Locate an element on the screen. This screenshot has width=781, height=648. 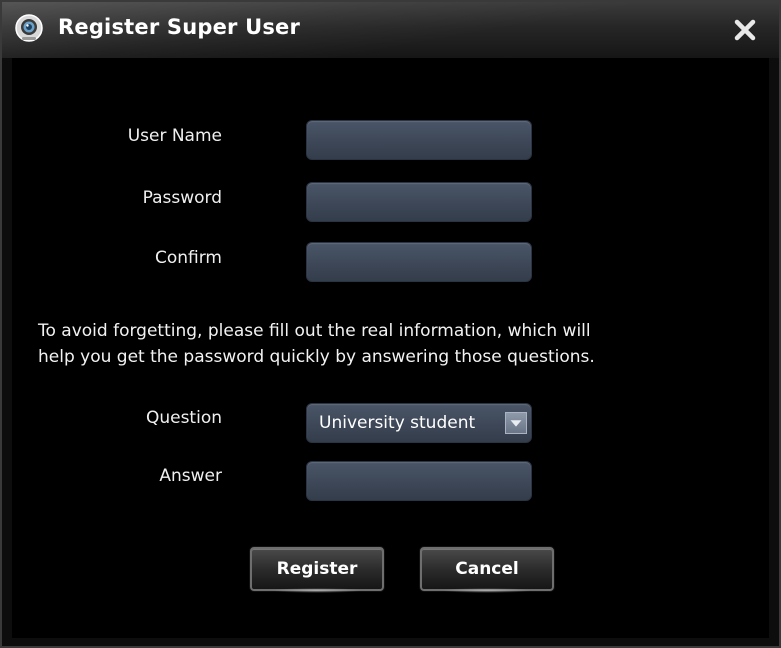
user-name-field is located at coordinates (419, 140).